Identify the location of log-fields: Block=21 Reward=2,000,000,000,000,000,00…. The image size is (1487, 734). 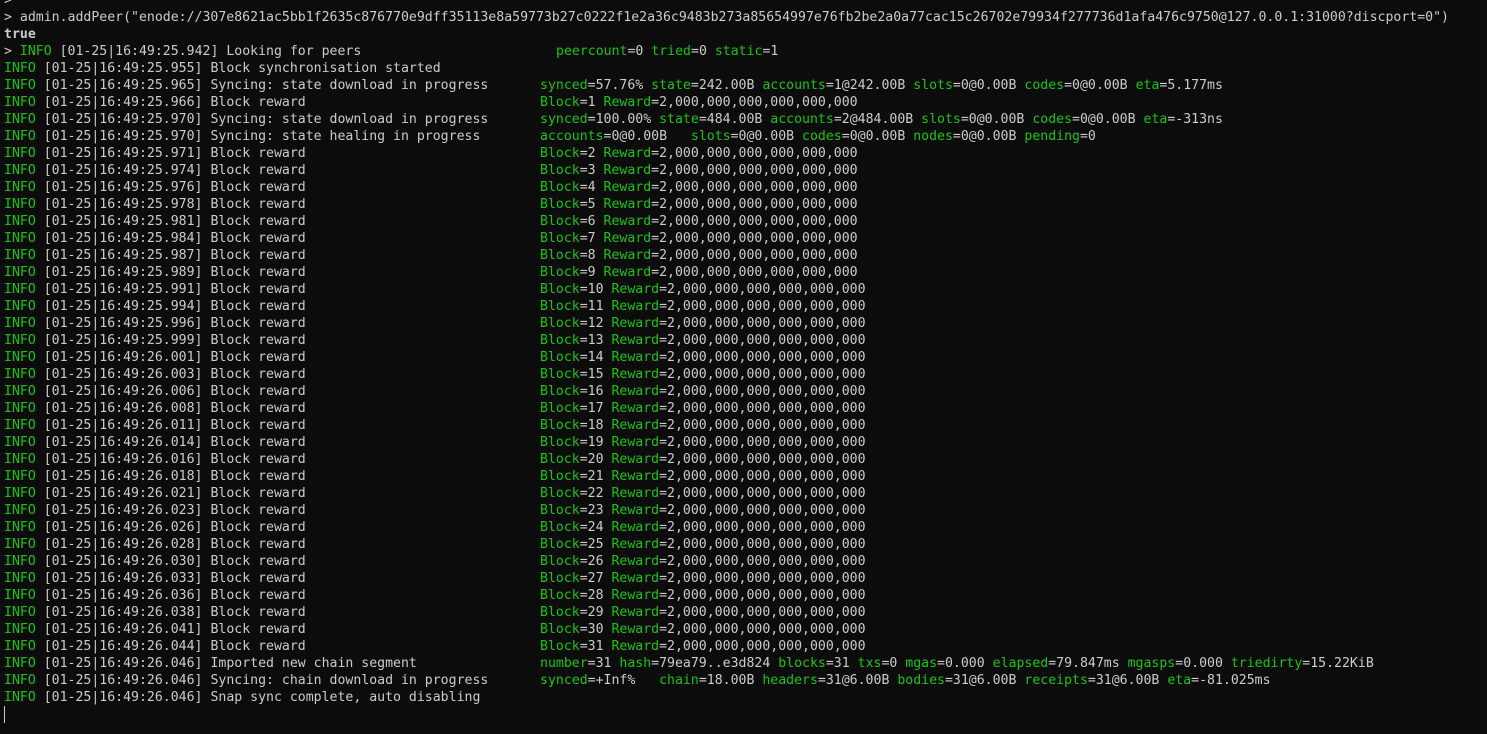
(703, 476).